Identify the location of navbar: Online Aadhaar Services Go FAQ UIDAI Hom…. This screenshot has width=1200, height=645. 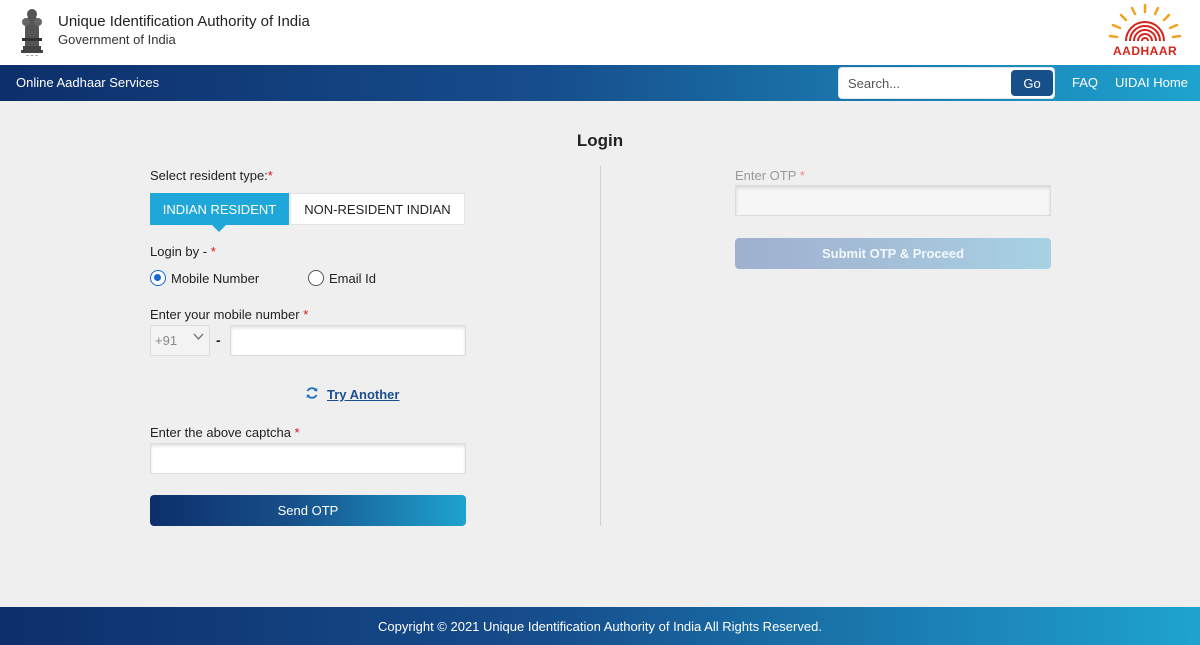
(600, 83).